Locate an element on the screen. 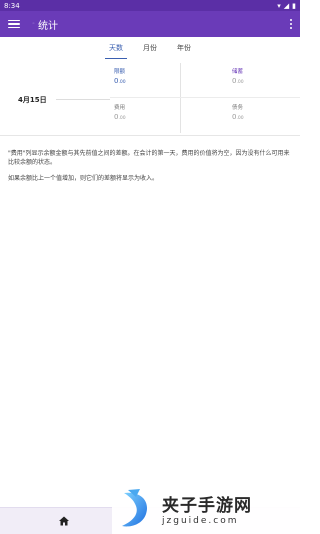  watermark-main: 夹子手游网 is located at coordinates (207, 506).